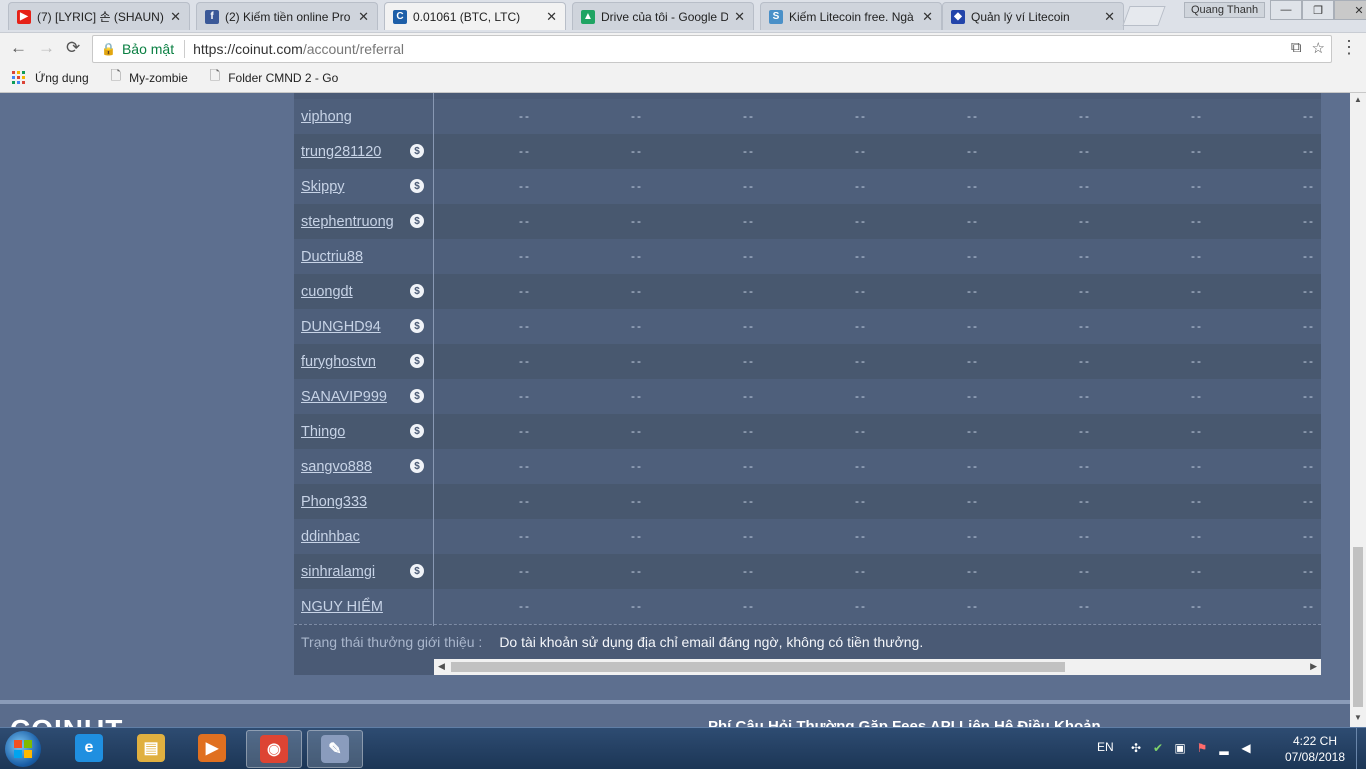 This screenshot has width=1366, height=769. Describe the element at coordinates (1286, 10) in the screenshot. I see `minimize-button: —` at that location.